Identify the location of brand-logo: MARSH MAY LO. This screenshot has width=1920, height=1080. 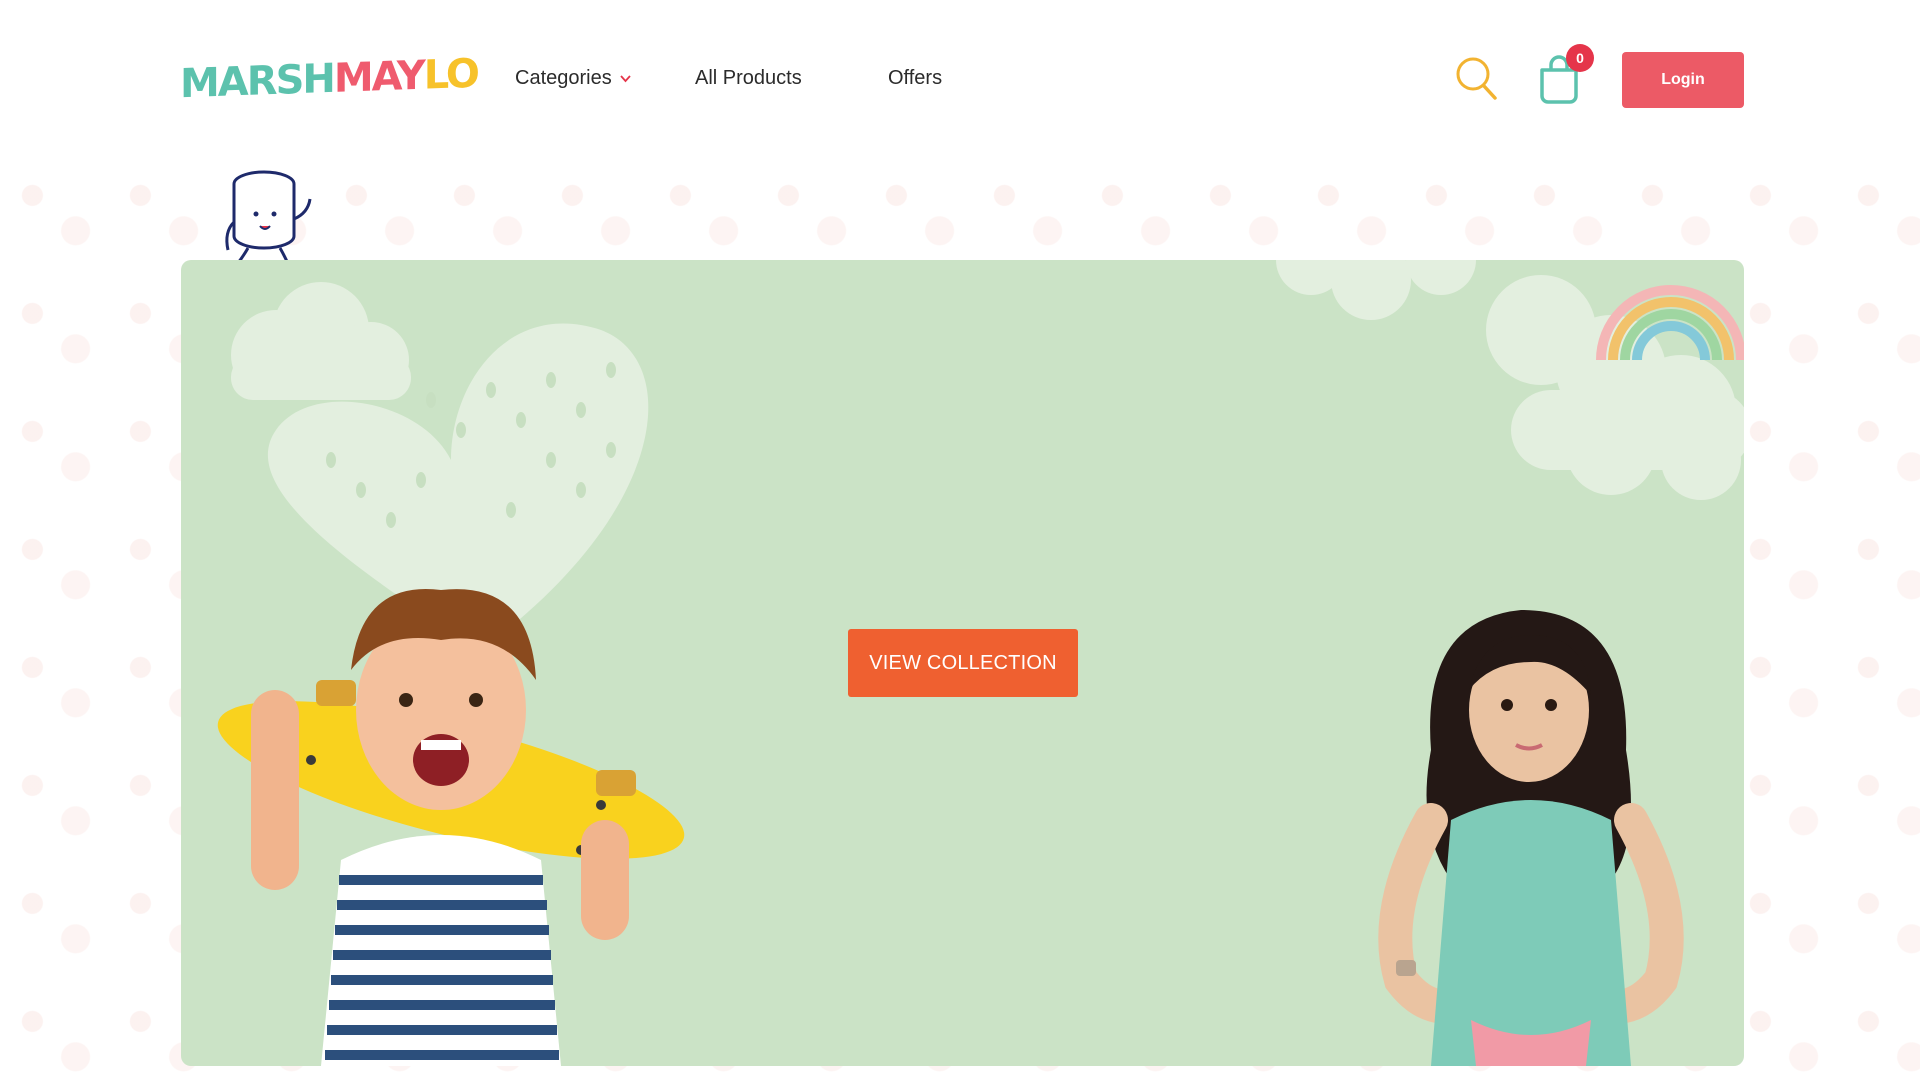
(329, 80).